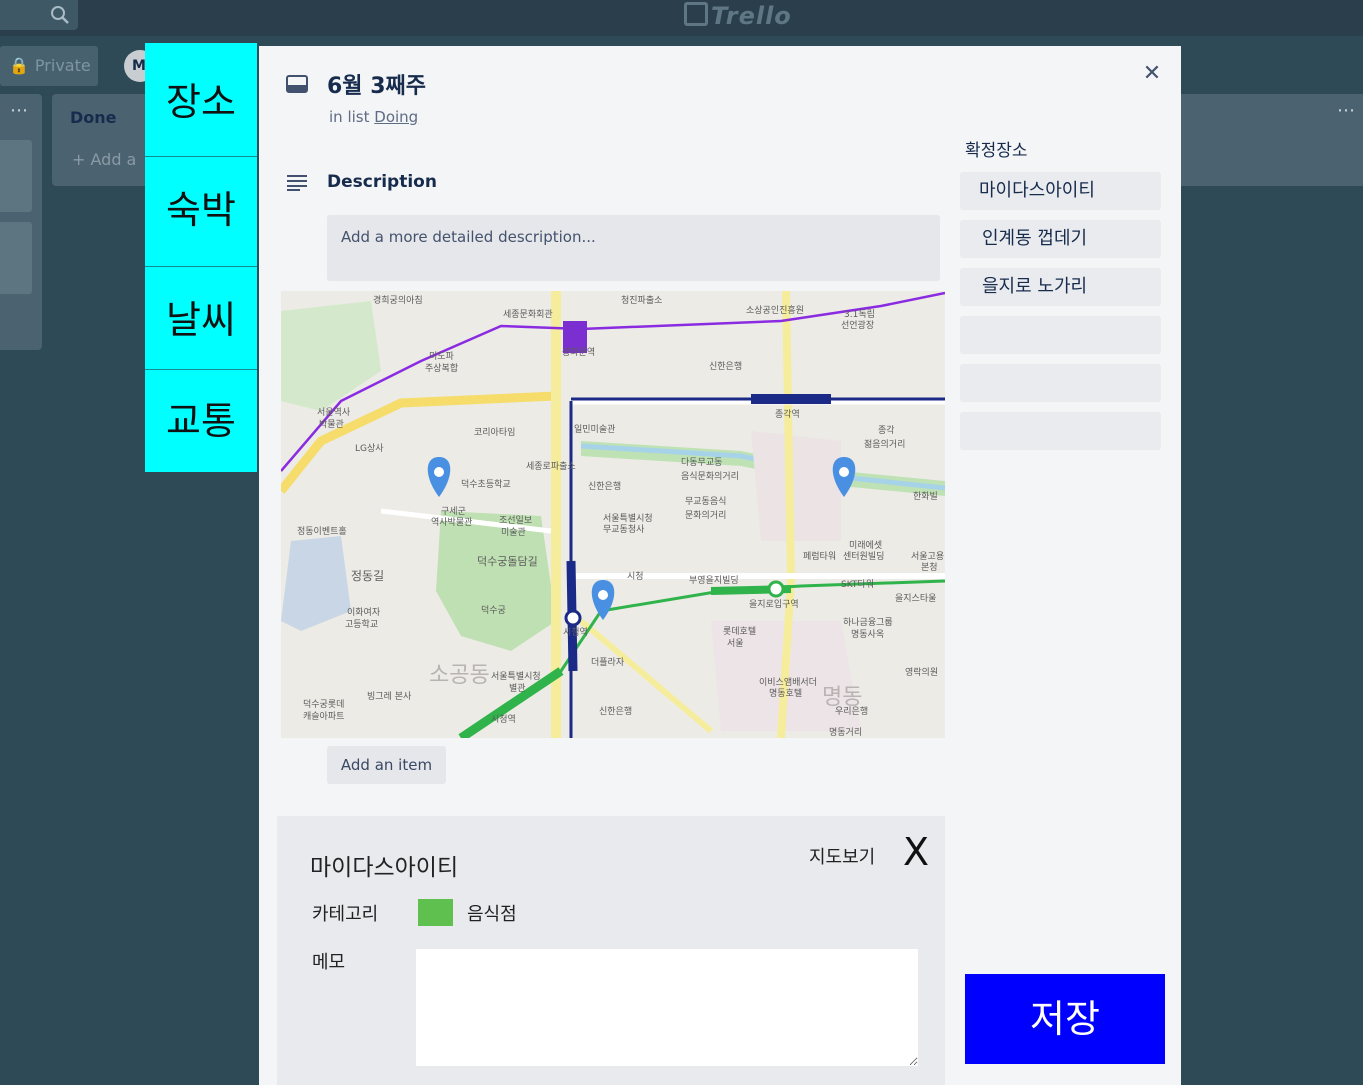 The height and width of the screenshot is (1085, 1363). What do you see at coordinates (702, 463) in the screenshot?
I see `map-label: 다동무교동` at bounding box center [702, 463].